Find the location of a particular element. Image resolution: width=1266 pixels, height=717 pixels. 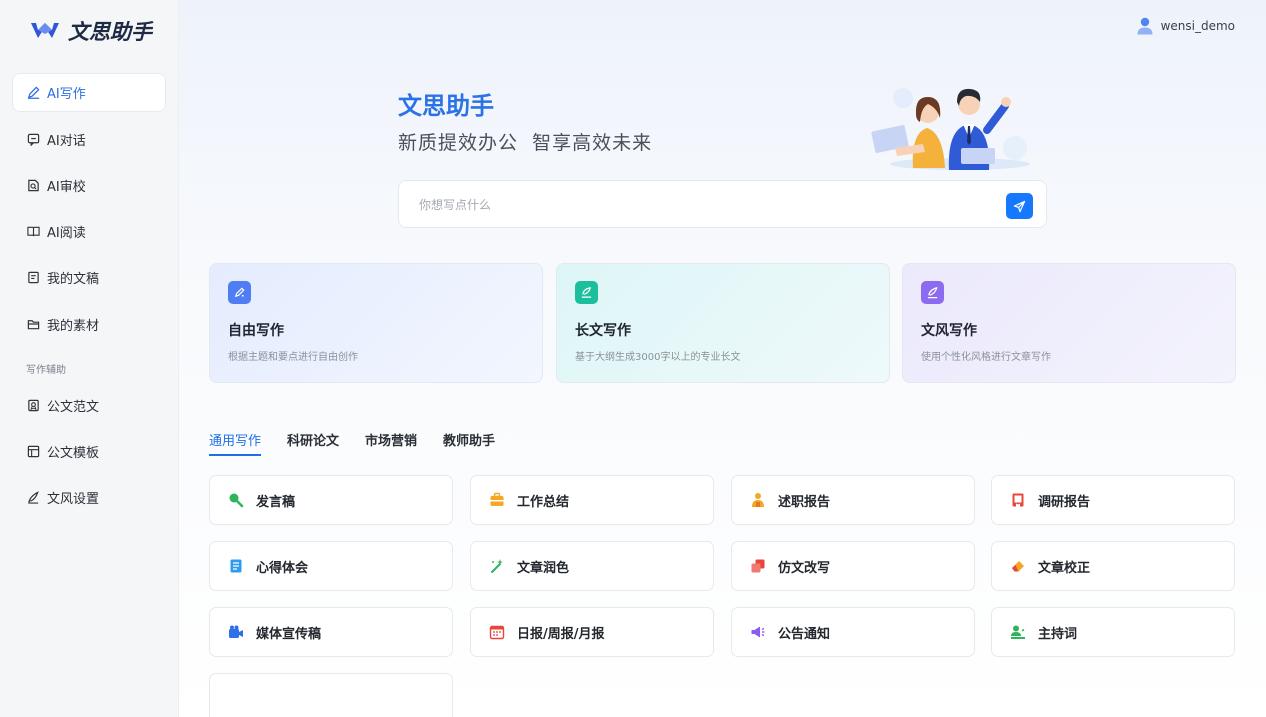

template-label: 文章润色 is located at coordinates (543, 568).